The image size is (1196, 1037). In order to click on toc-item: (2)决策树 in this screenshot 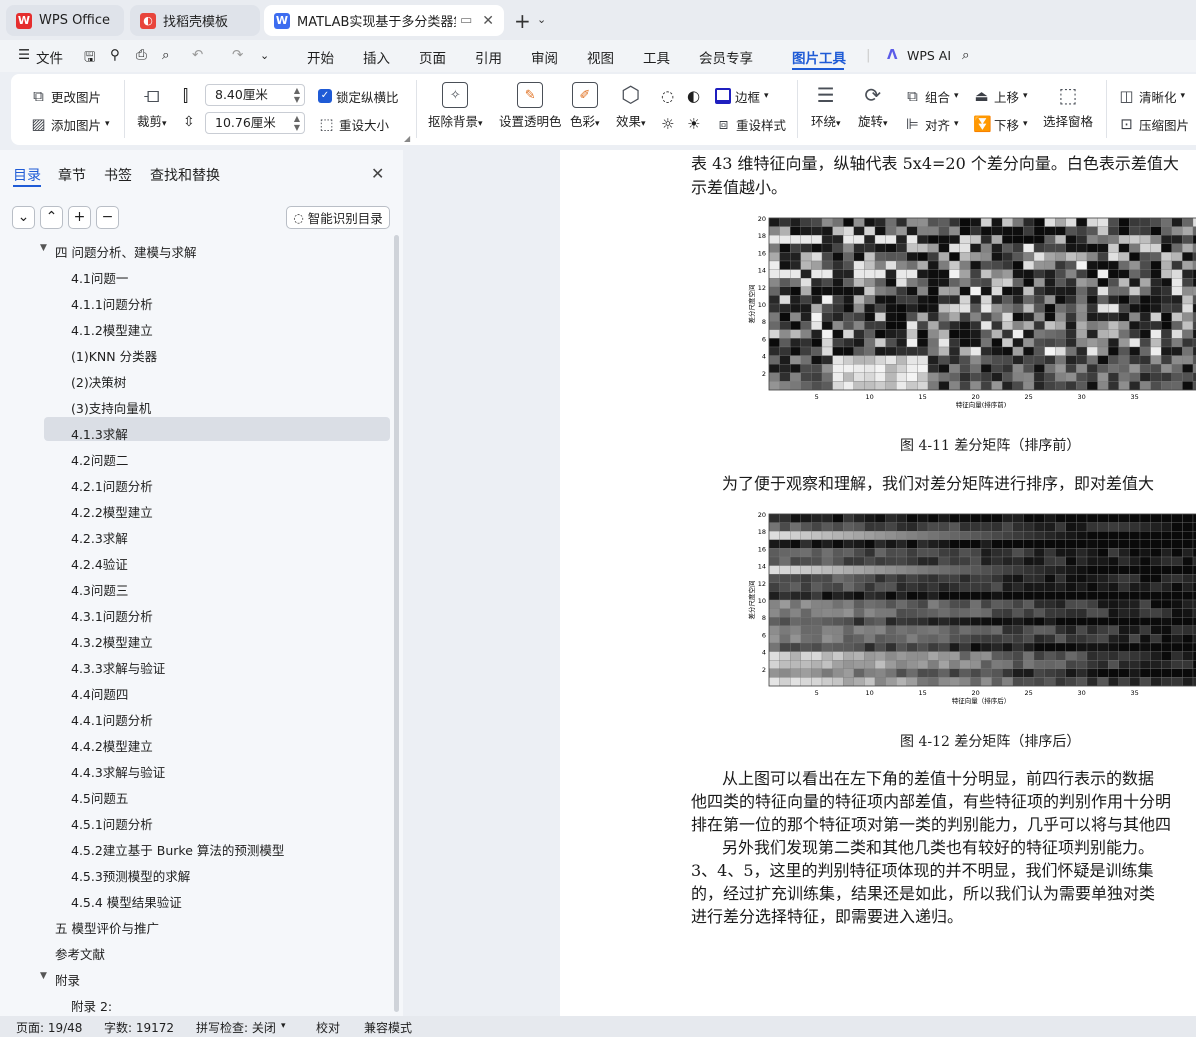, I will do `click(98, 381)`.